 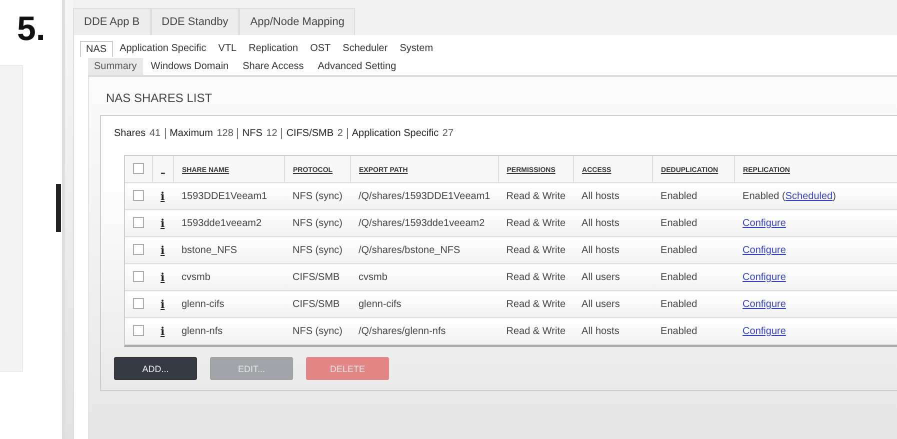 I want to click on sub-tab: Summary, so click(x=115, y=66).